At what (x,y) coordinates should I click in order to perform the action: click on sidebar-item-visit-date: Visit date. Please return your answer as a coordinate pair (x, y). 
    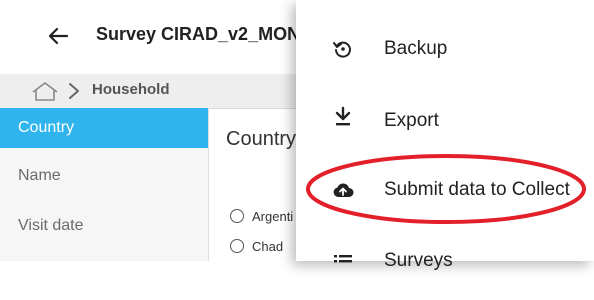
    Looking at the image, I should click on (104, 226).